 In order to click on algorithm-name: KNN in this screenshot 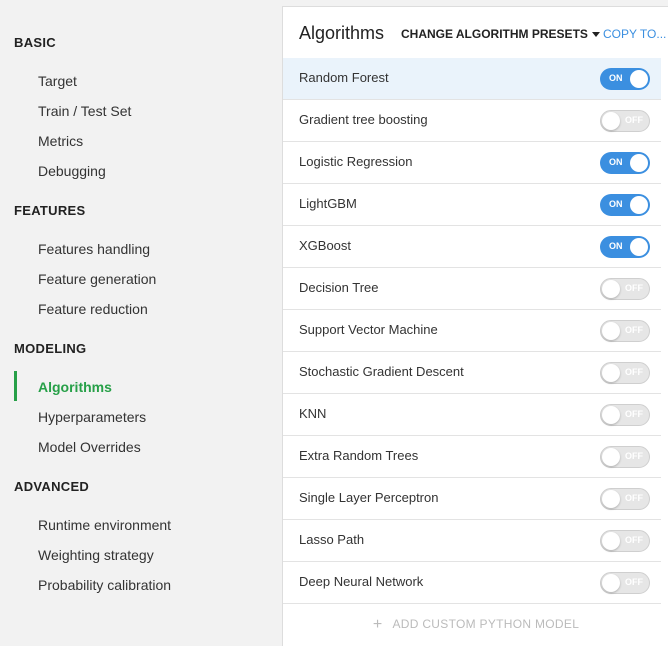, I will do `click(313, 413)`.